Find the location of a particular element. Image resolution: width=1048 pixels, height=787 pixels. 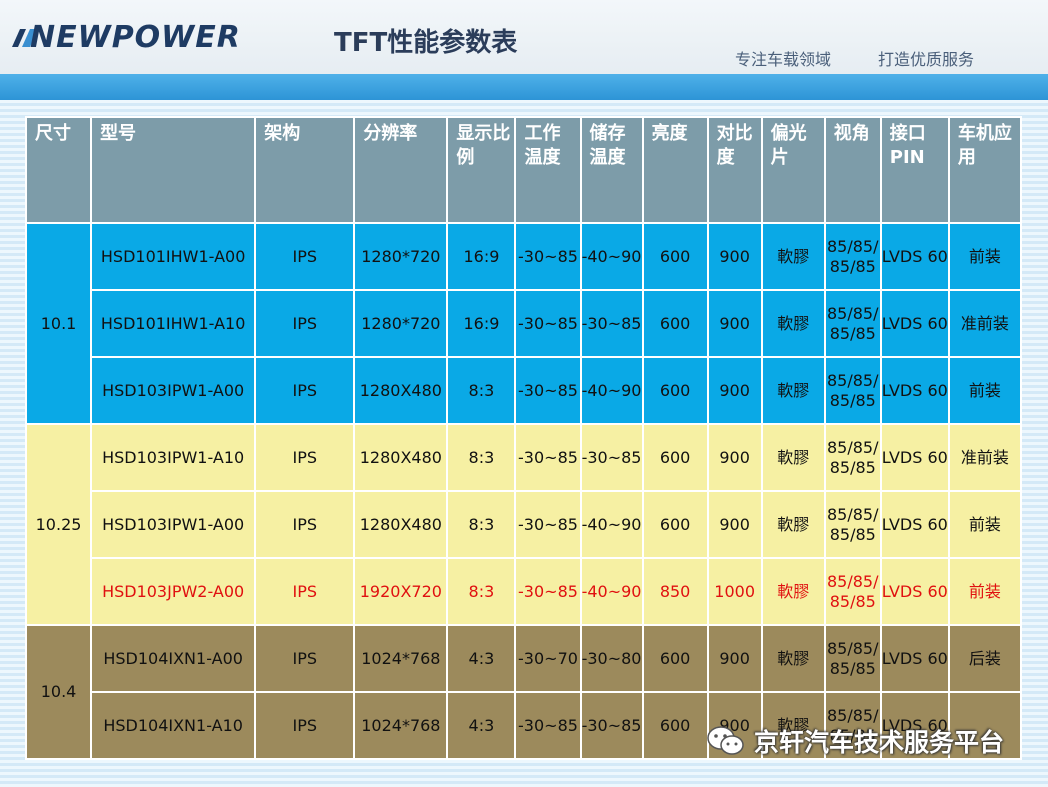

col-view-angle-header: 视角 is located at coordinates (852, 170).